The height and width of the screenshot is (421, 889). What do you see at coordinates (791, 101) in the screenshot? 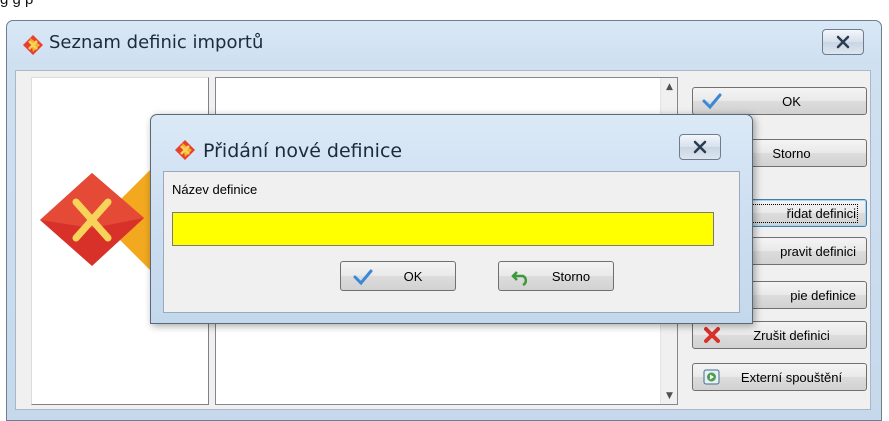
I see `ok-button-label: OK` at bounding box center [791, 101].